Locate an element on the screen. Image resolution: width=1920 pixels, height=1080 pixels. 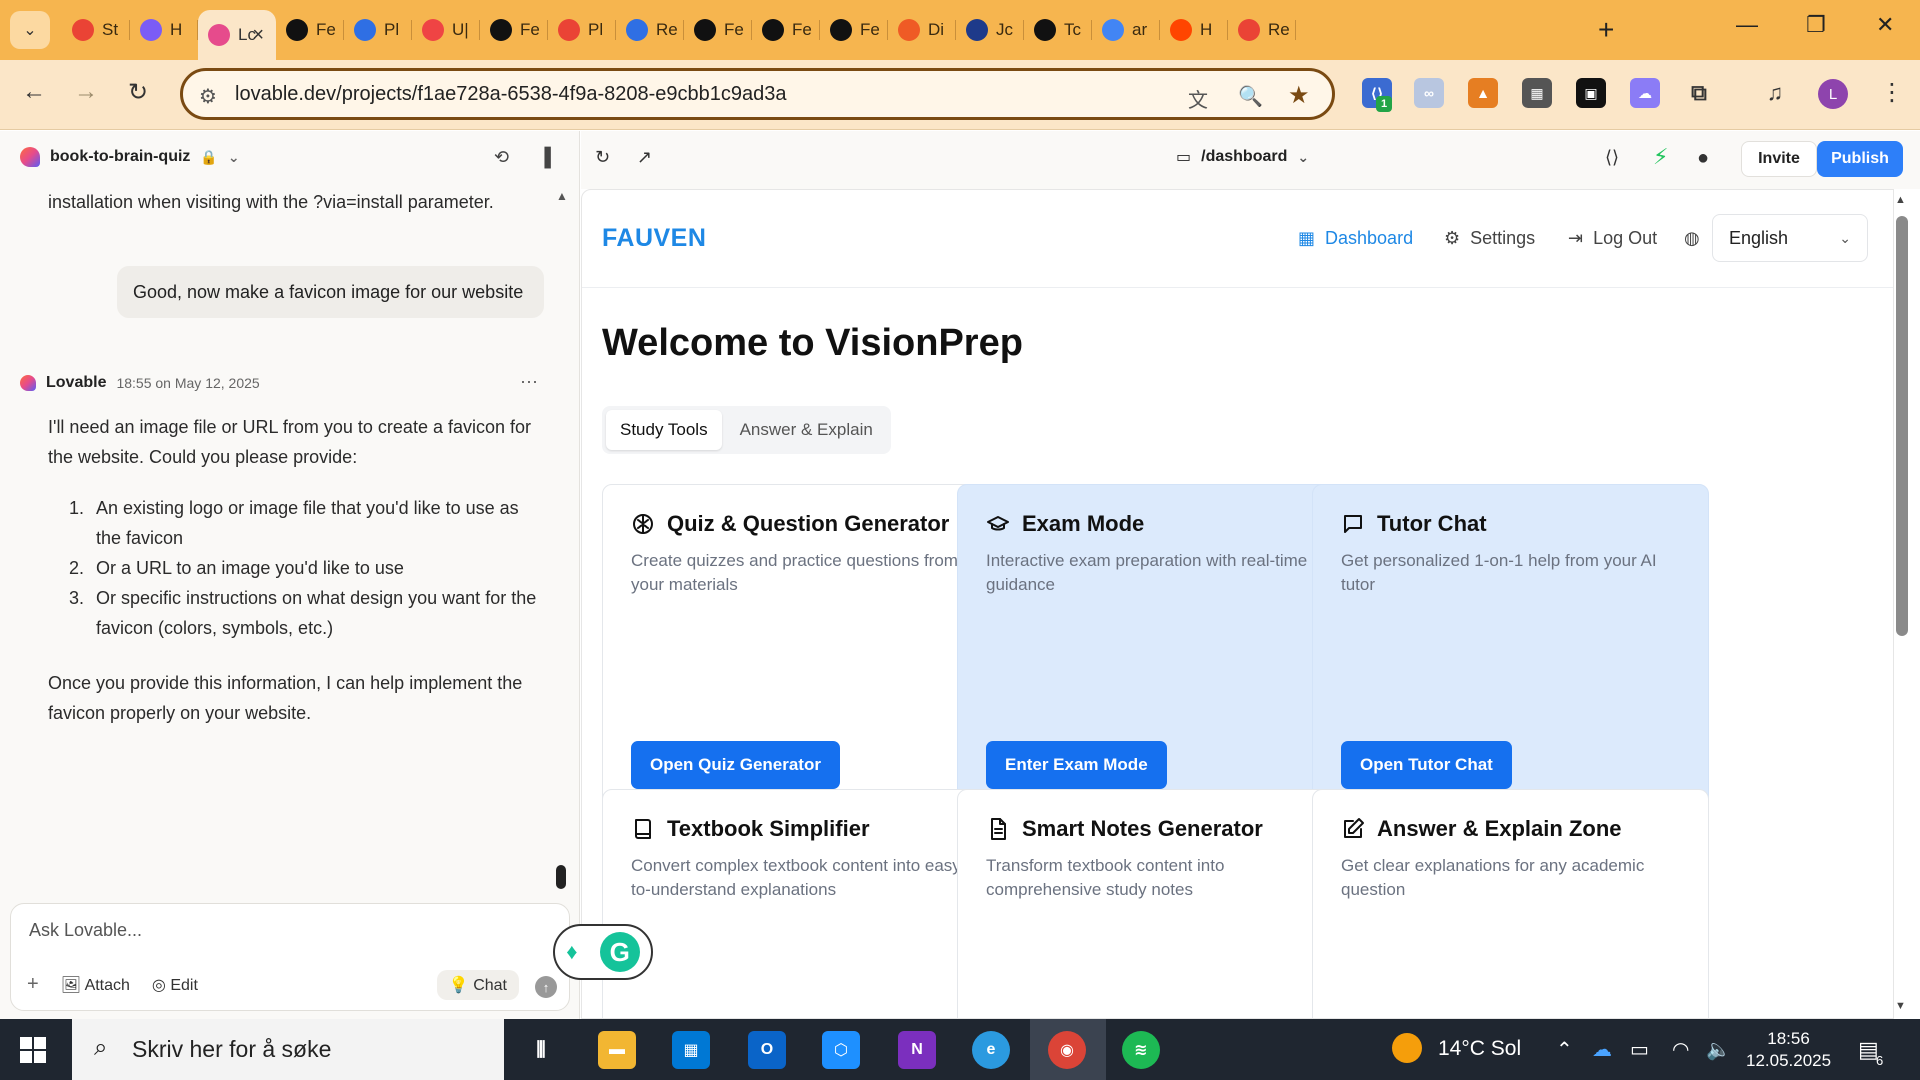
tray-chevron-icon: ⌃ is located at coordinates (1564, 1049).